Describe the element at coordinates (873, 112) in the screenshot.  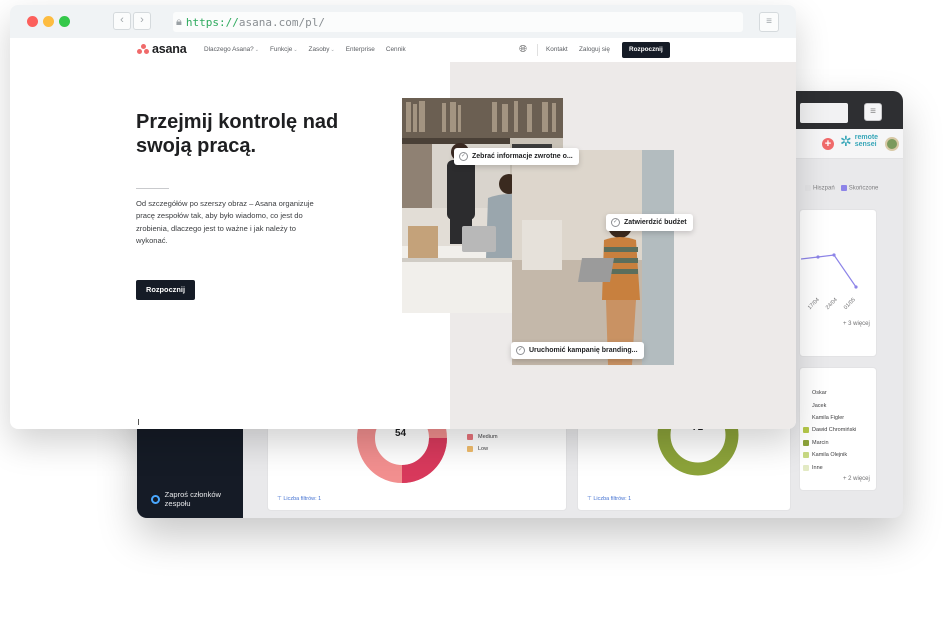
I see `dashboard-menu-icon: ≡` at that location.